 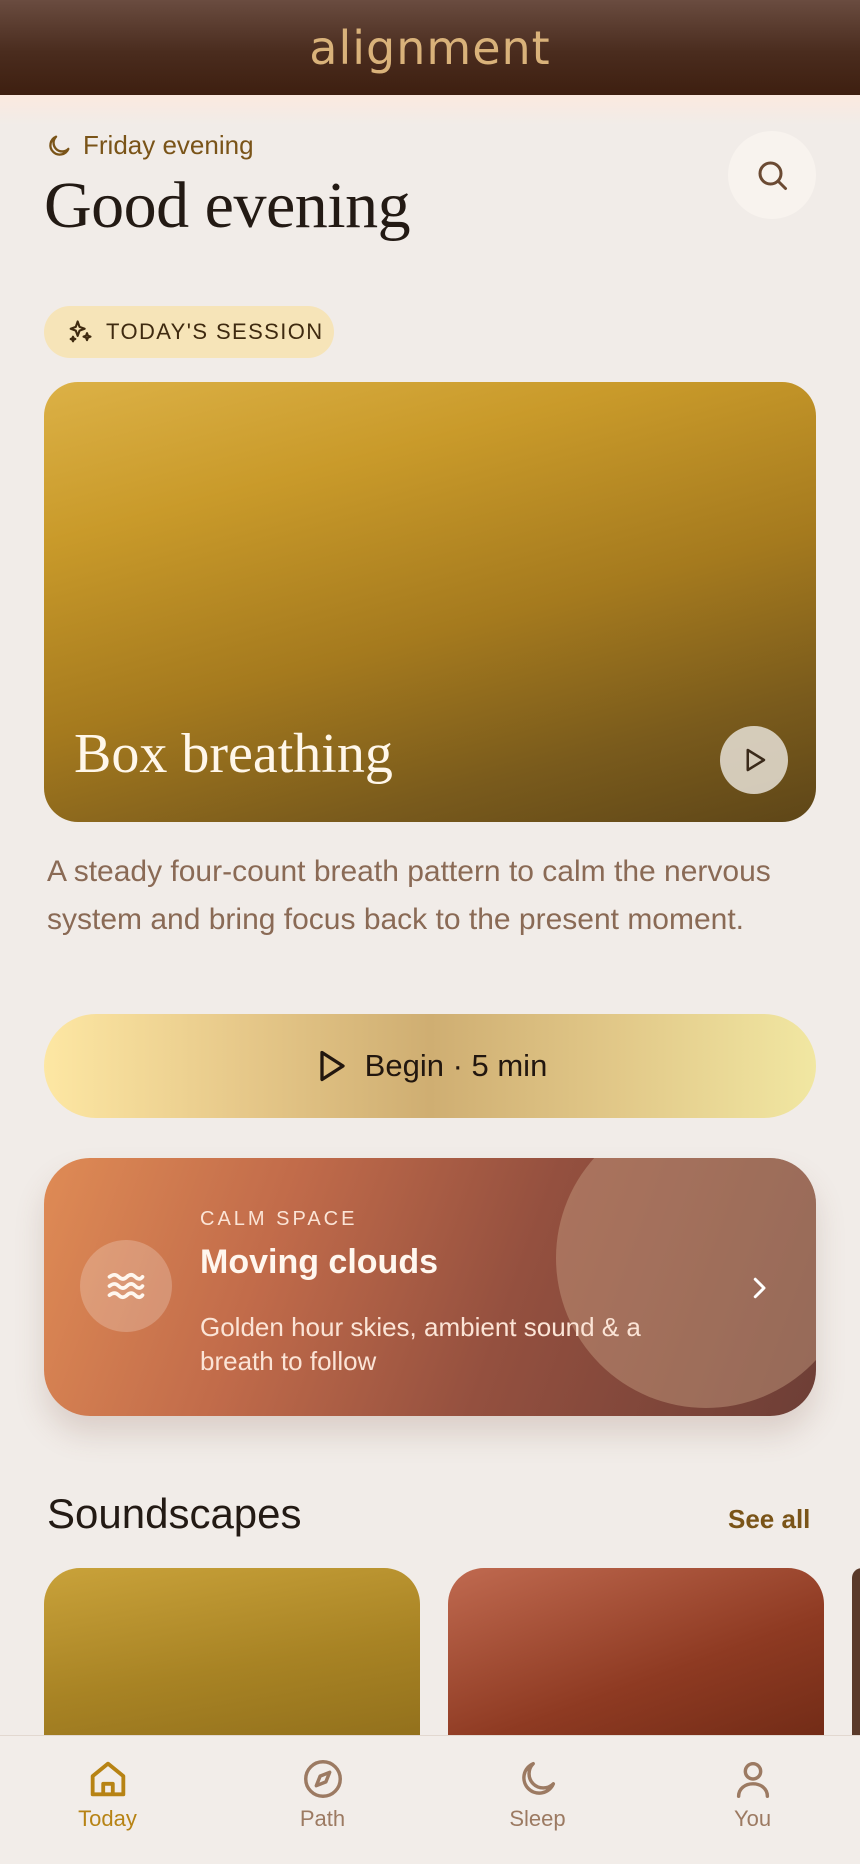 I want to click on brand-logo: alignment, so click(x=430, y=47).